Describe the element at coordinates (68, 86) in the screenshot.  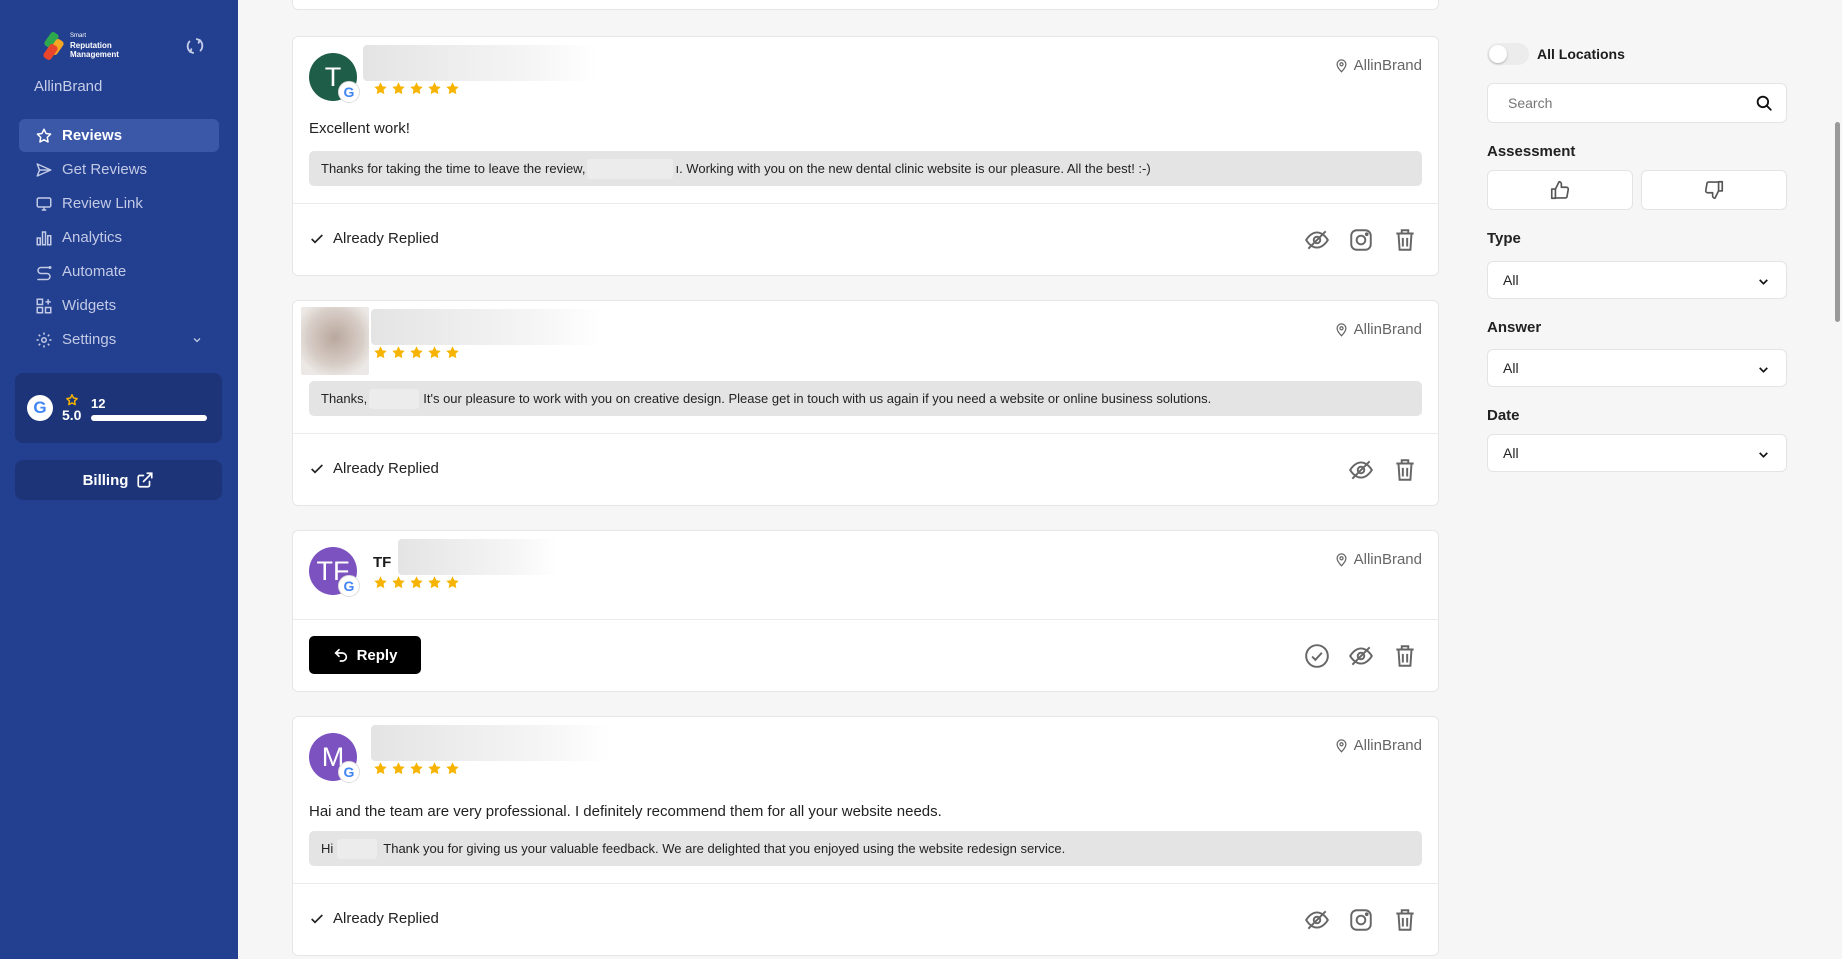
I see `brand-name: AllinBrand` at that location.